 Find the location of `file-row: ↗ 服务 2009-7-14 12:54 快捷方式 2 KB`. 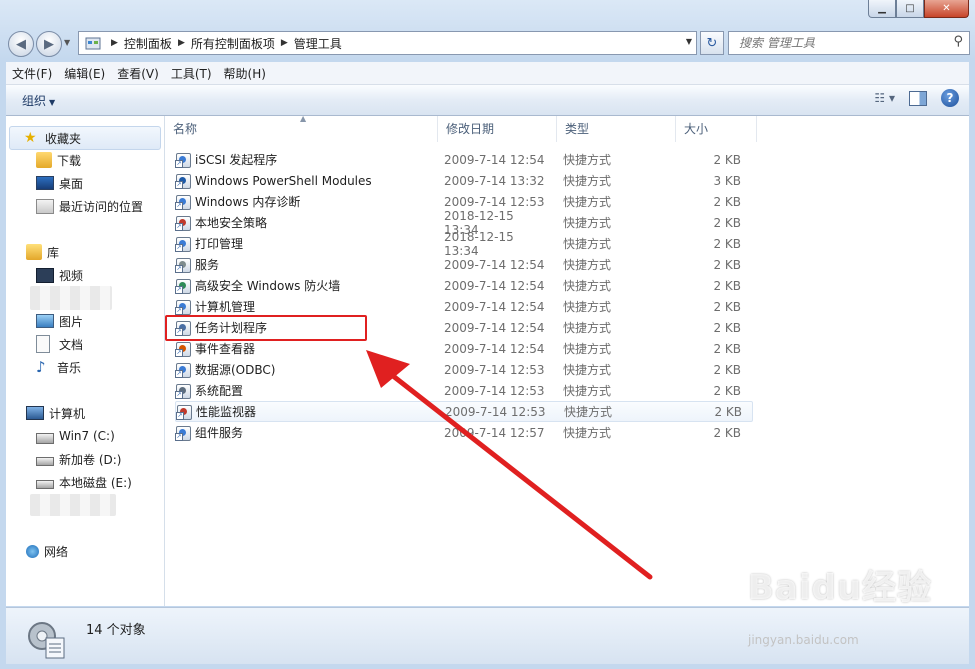

file-row: ↗ 服务 2009-7-14 12:54 快捷方式 2 KB is located at coordinates (464, 264).